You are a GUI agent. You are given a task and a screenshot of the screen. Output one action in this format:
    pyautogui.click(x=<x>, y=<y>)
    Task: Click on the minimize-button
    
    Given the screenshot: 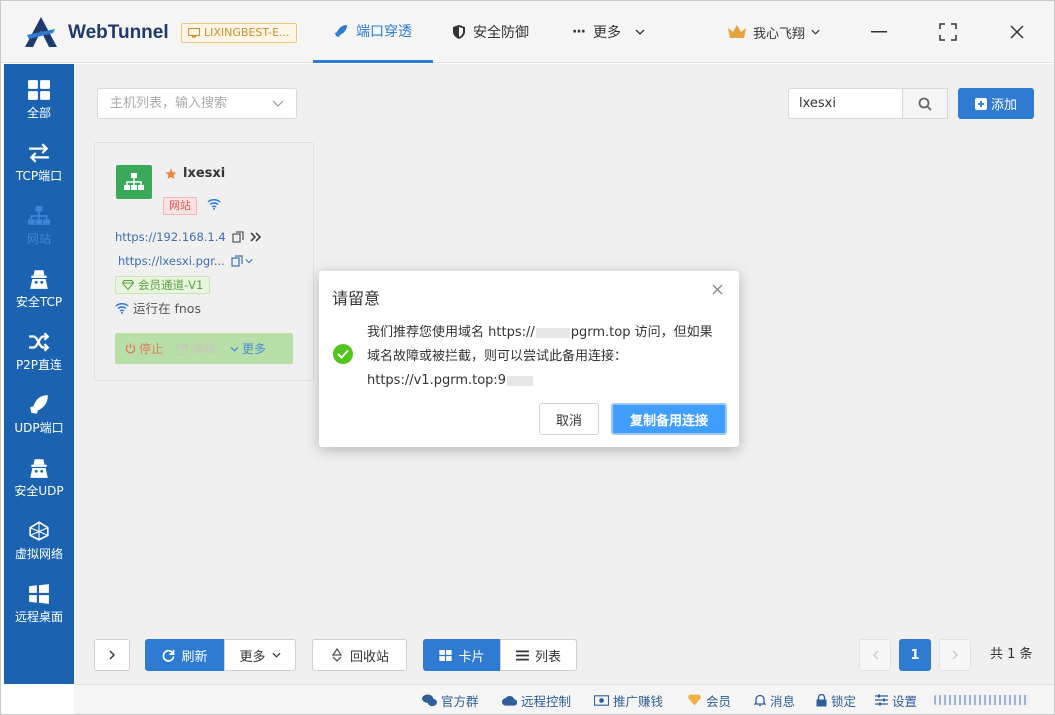 What is the action you would take?
    pyautogui.click(x=879, y=32)
    